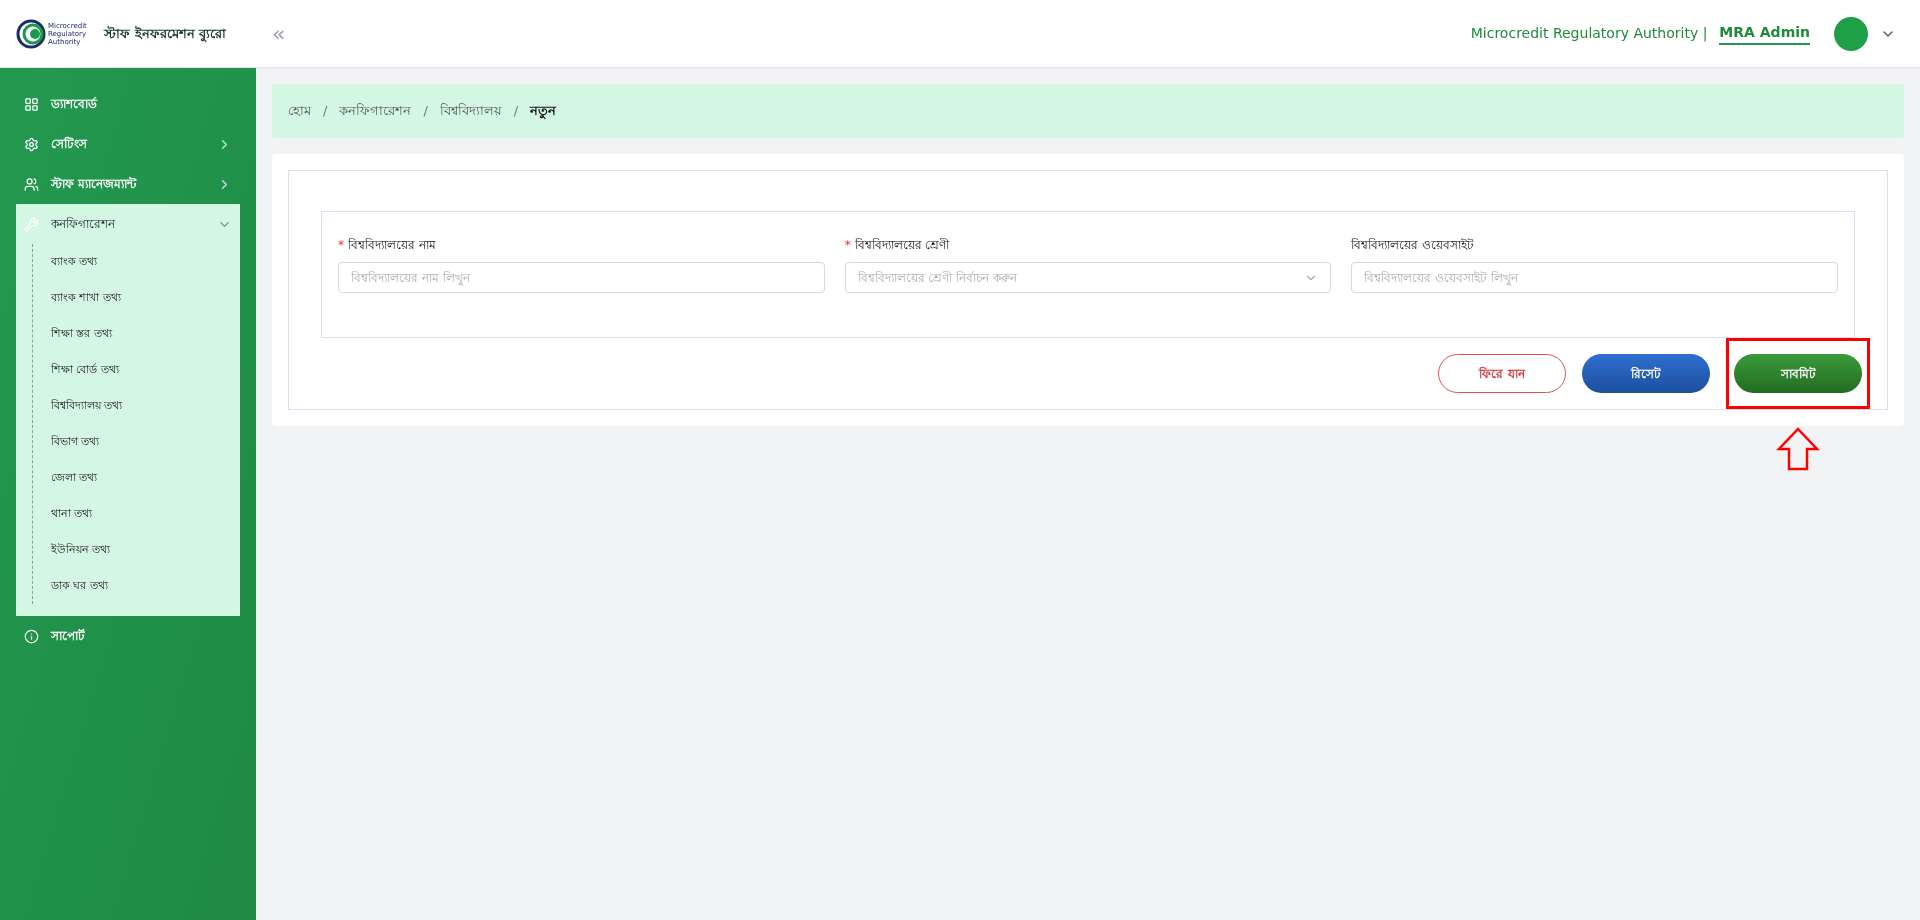 The height and width of the screenshot is (920, 1920). I want to click on field-label: বিশ্ববিদ্যালয়ের নাম, so click(392, 245).